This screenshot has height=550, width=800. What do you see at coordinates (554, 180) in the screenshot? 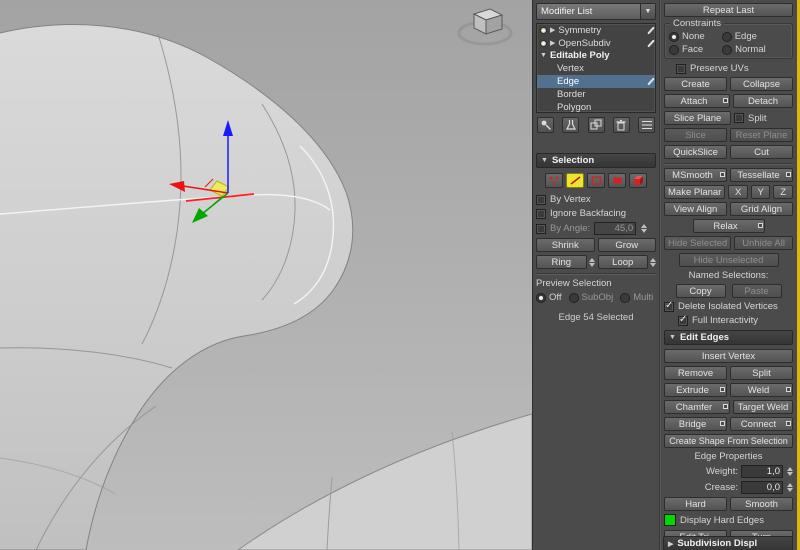
I see `vertex-subobject-button` at bounding box center [554, 180].